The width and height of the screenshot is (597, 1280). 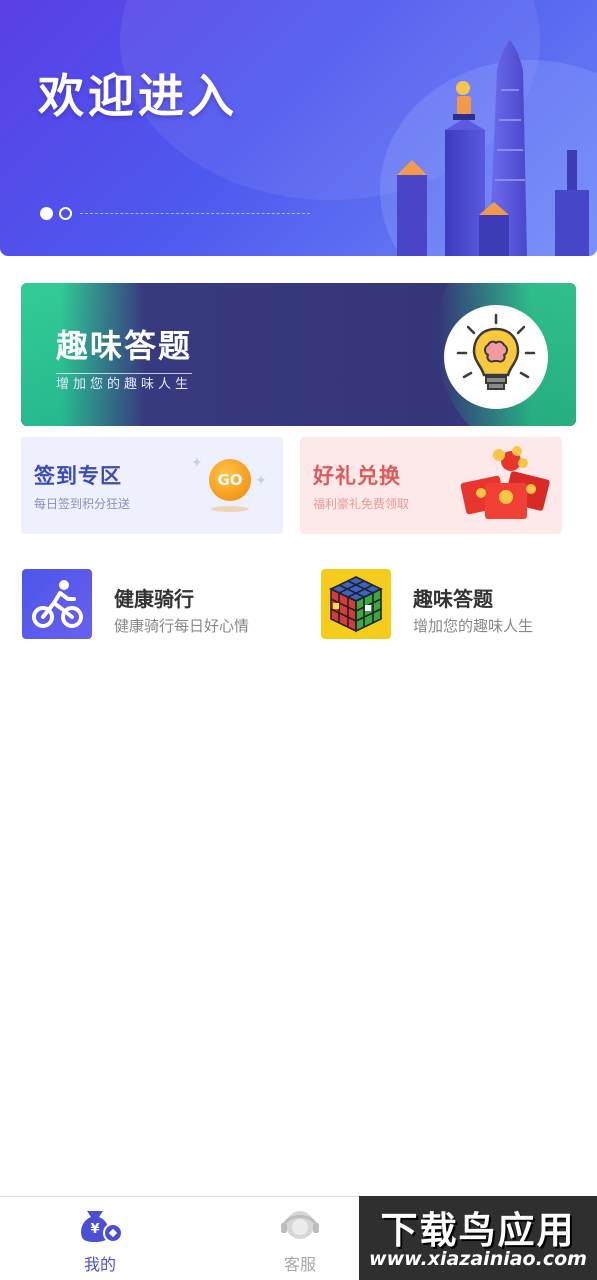 What do you see at coordinates (152, 485) in the screenshot?
I see `sign-in-zone-tile: 签到专区 每日签到积分狂送 ✦ ✦ GO` at bounding box center [152, 485].